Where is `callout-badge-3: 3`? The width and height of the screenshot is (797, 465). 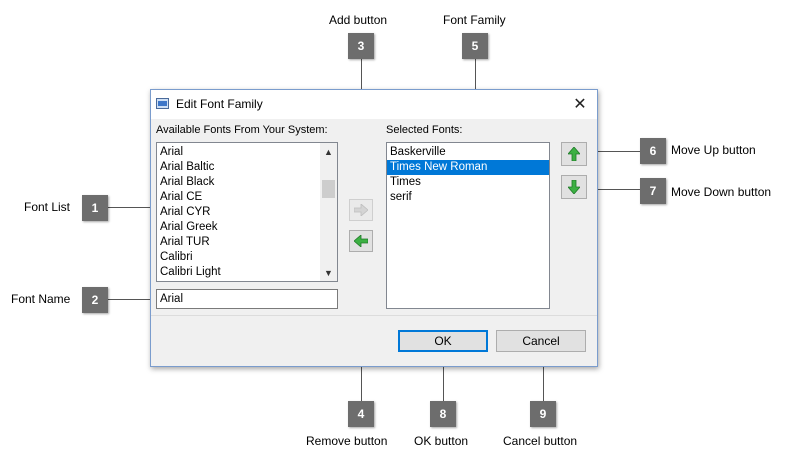 callout-badge-3: 3 is located at coordinates (361, 46).